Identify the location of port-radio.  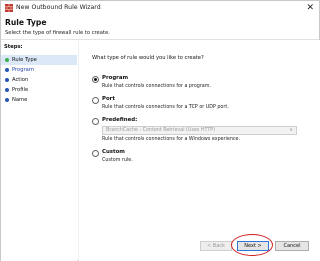
(95, 100).